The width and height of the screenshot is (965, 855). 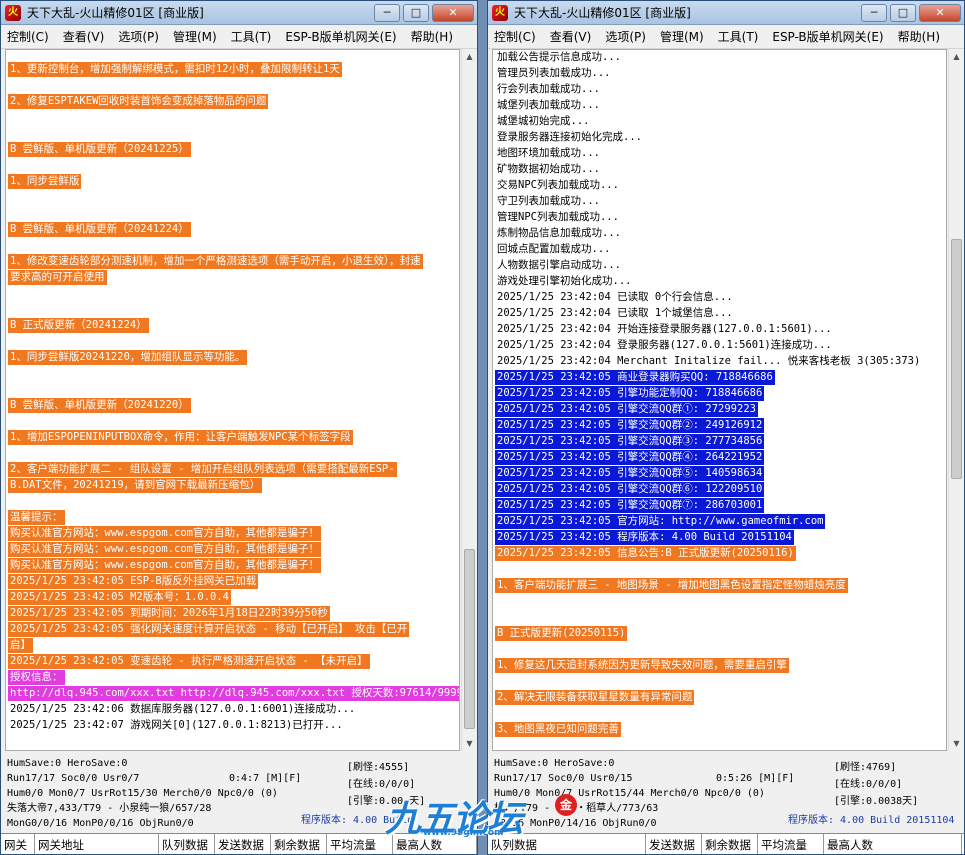 What do you see at coordinates (871, 820) in the screenshot?
I see `status-text: 程序版本: 4.00 Build 20151104` at bounding box center [871, 820].